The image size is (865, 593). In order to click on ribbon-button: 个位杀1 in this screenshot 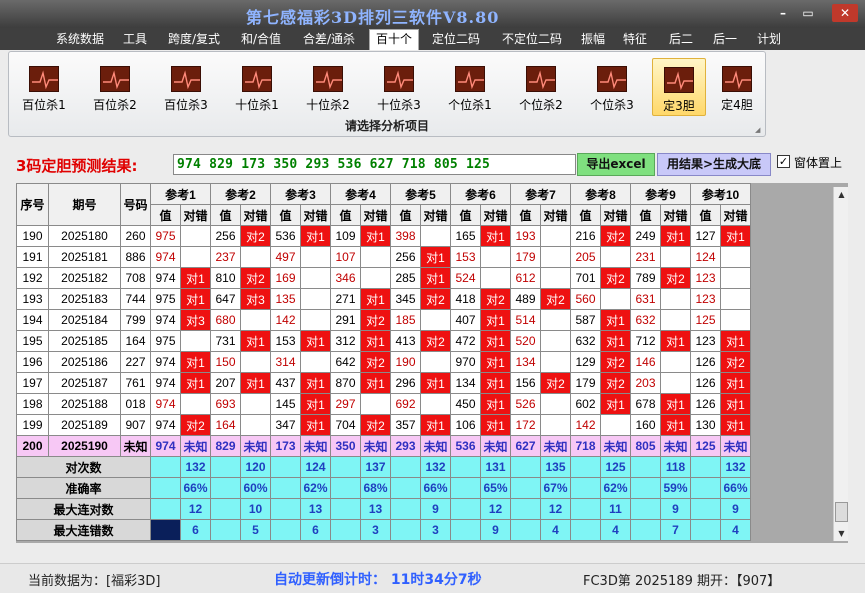, I will do `click(470, 87)`.